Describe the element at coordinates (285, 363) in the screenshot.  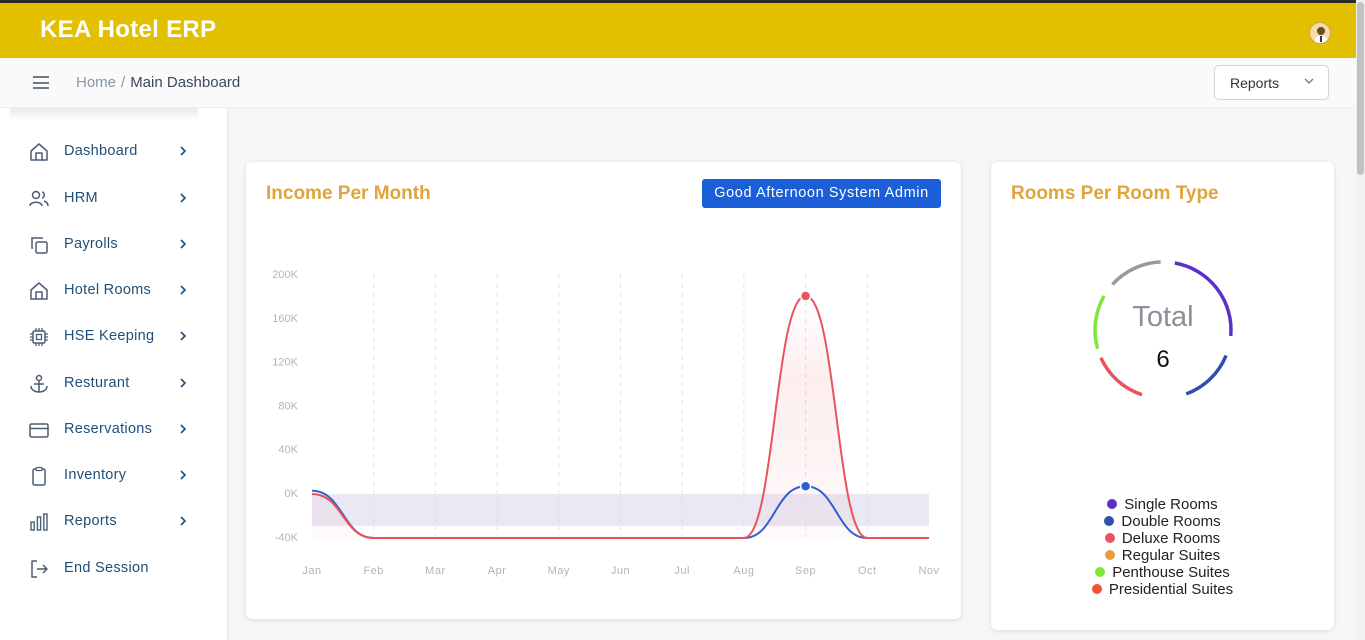
I see `y-tick-label: 120K` at that location.